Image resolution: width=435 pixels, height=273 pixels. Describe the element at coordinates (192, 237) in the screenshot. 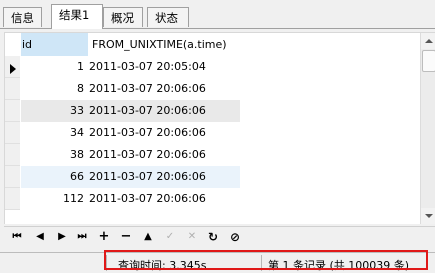

I see `discard-changes-icon: ✕` at that location.